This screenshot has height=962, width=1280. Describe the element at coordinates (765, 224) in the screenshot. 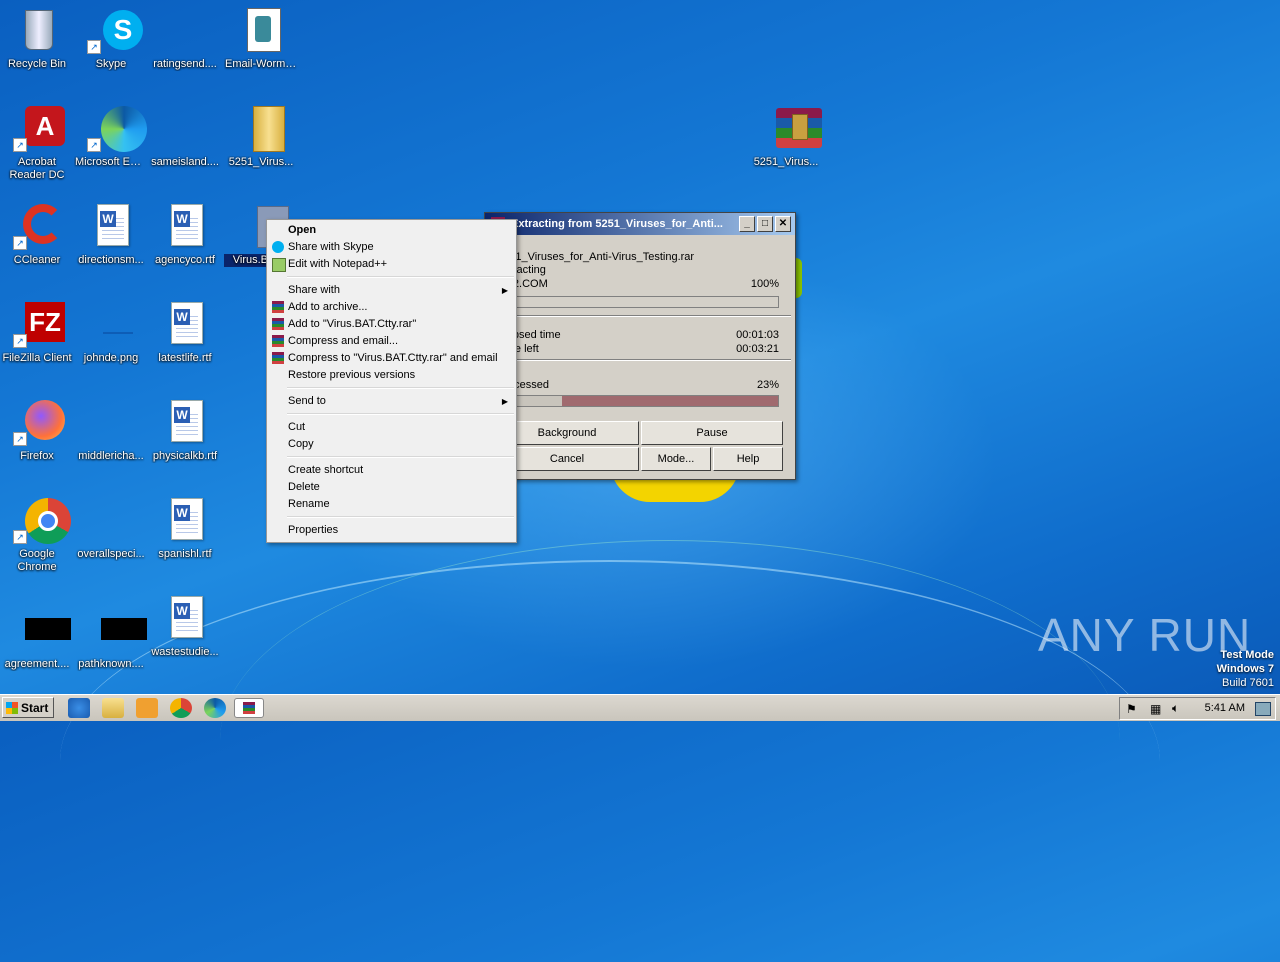

I see `maximize-button: □` at that location.